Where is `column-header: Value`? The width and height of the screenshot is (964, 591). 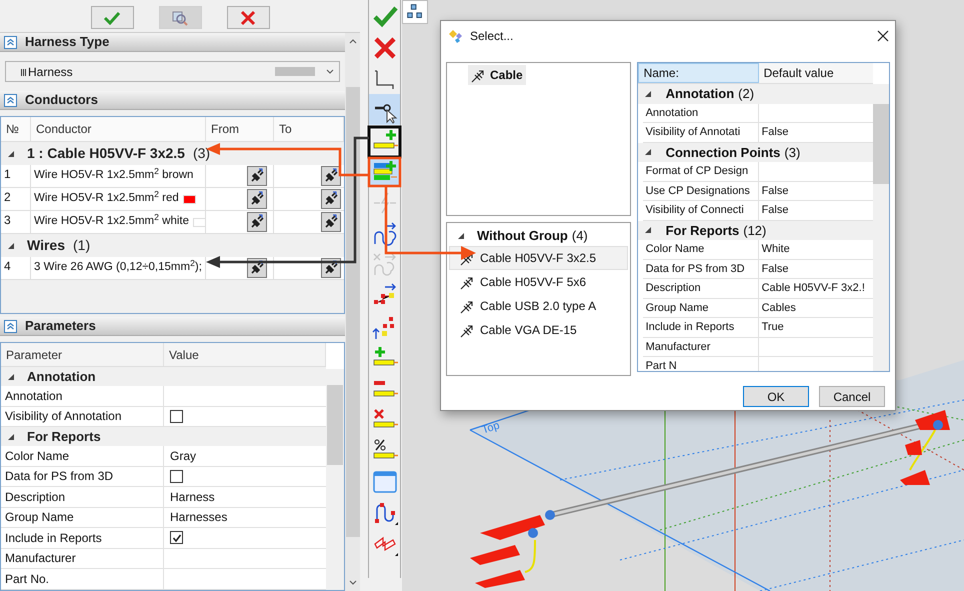
column-header: Value is located at coordinates (245, 354).